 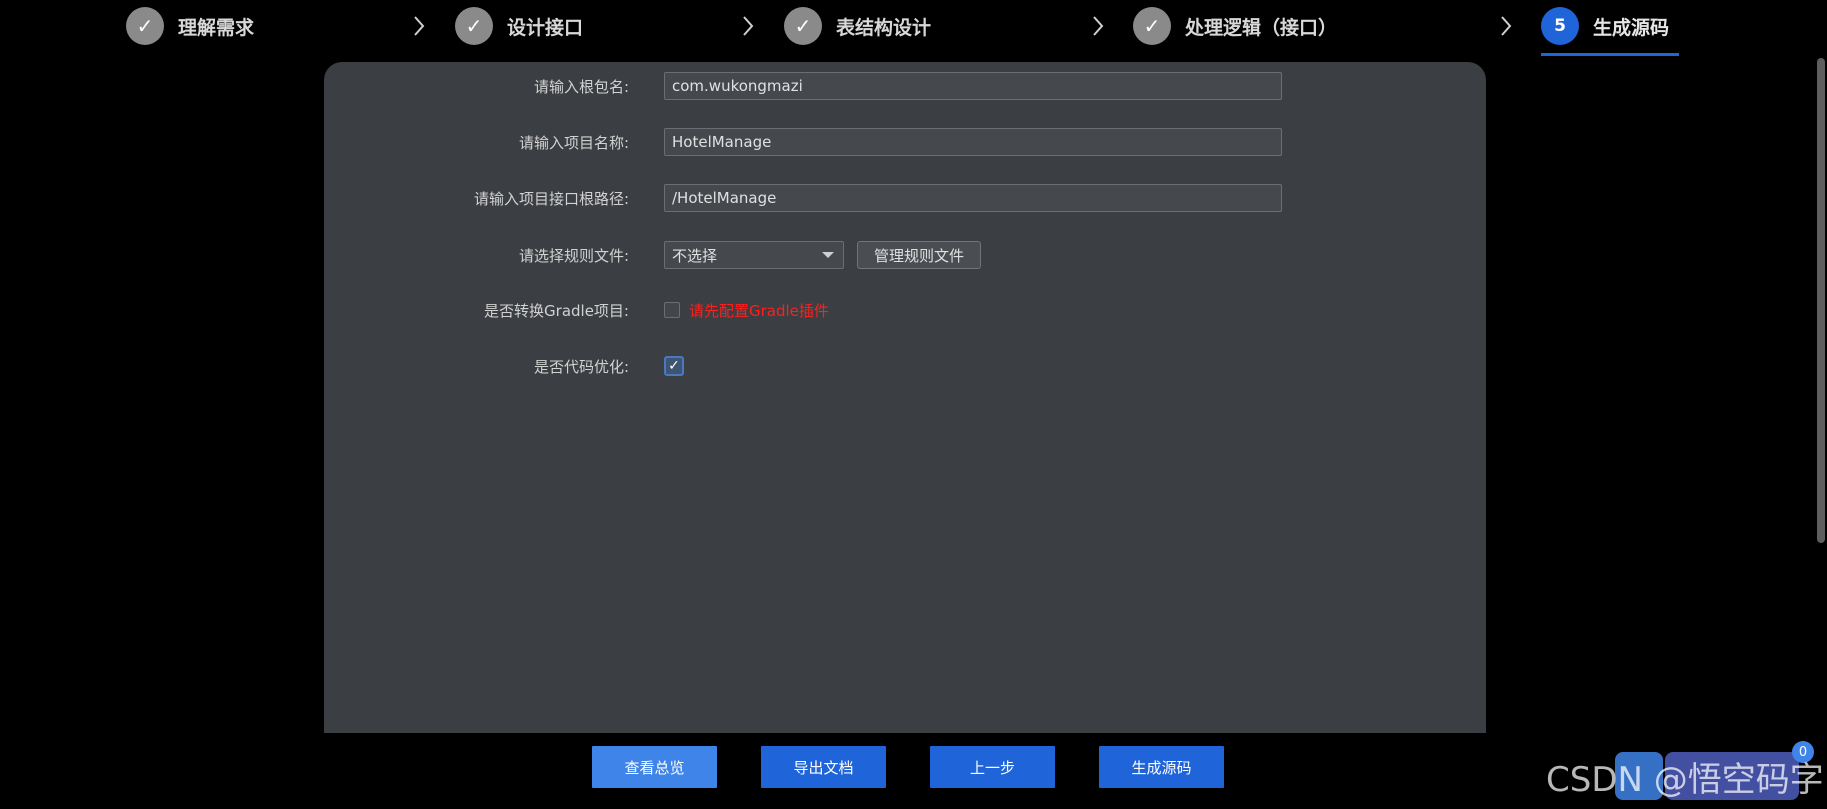 What do you see at coordinates (1161, 767) in the screenshot?
I see `generate-source-button: 生成源码` at bounding box center [1161, 767].